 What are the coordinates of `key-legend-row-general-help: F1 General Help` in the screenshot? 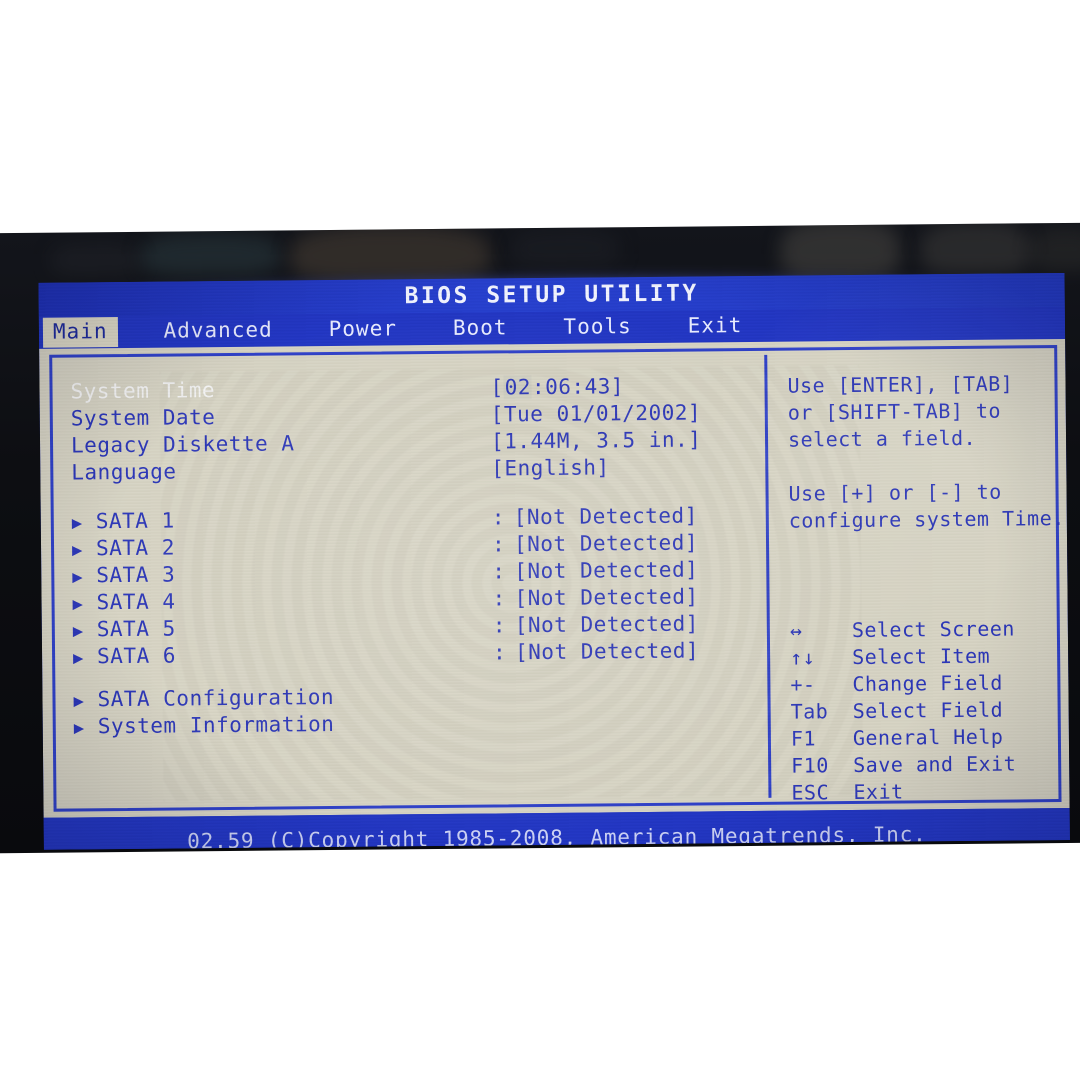 It's located at (930, 739).